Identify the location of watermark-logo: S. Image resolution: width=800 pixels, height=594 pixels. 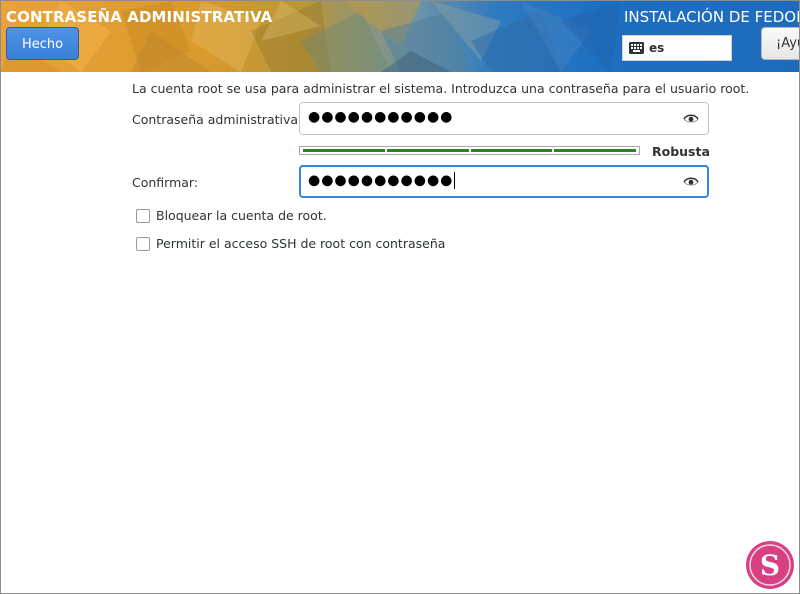
(770, 565).